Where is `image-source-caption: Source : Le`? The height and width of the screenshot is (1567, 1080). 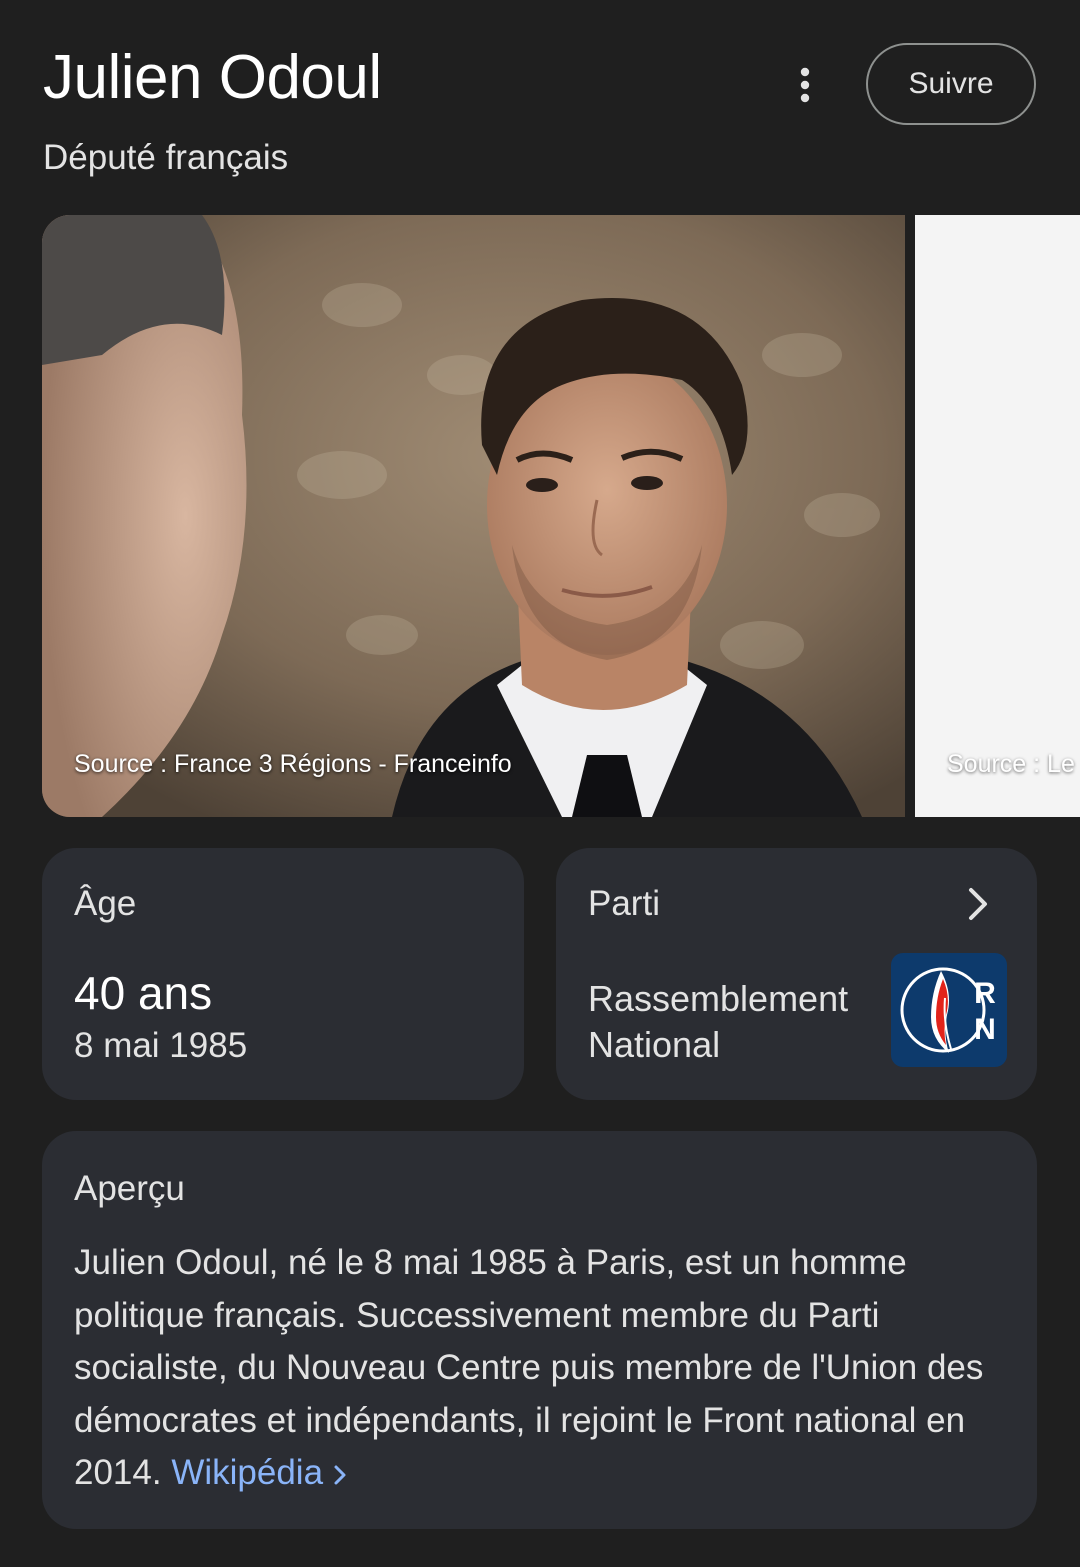
image-source-caption: Source : Le is located at coordinates (1011, 764).